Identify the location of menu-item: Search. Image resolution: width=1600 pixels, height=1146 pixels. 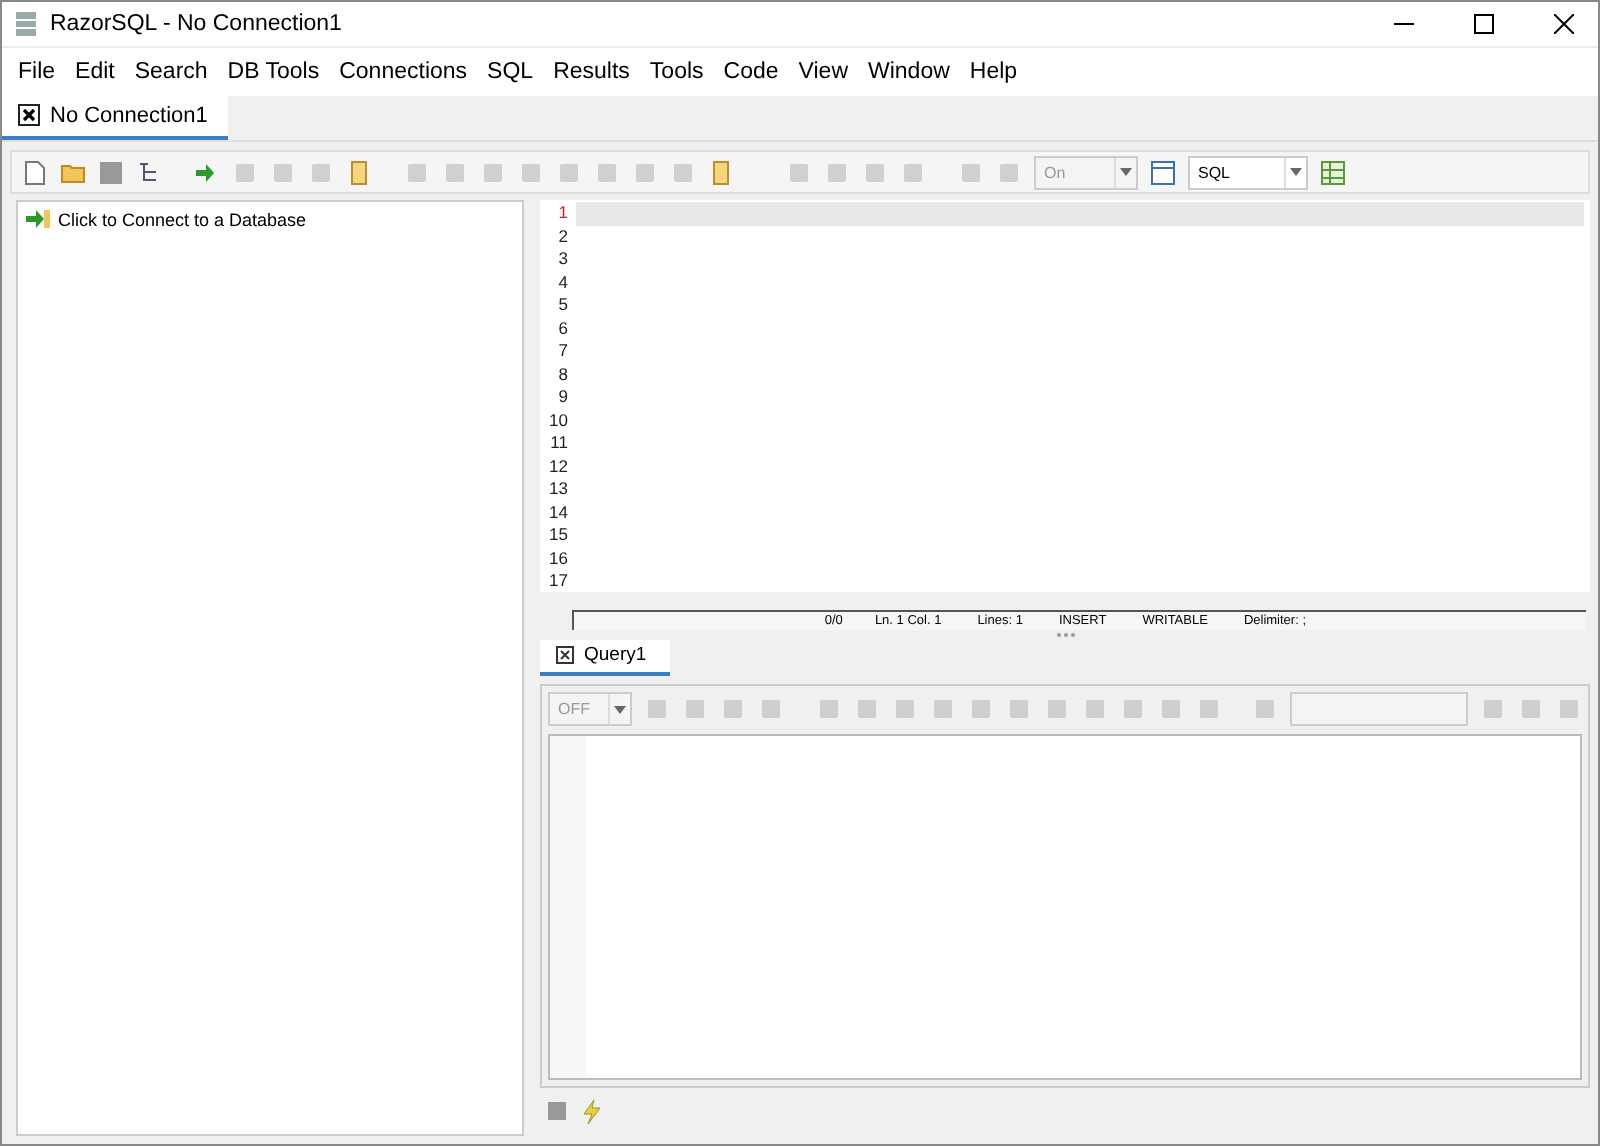
(171, 72).